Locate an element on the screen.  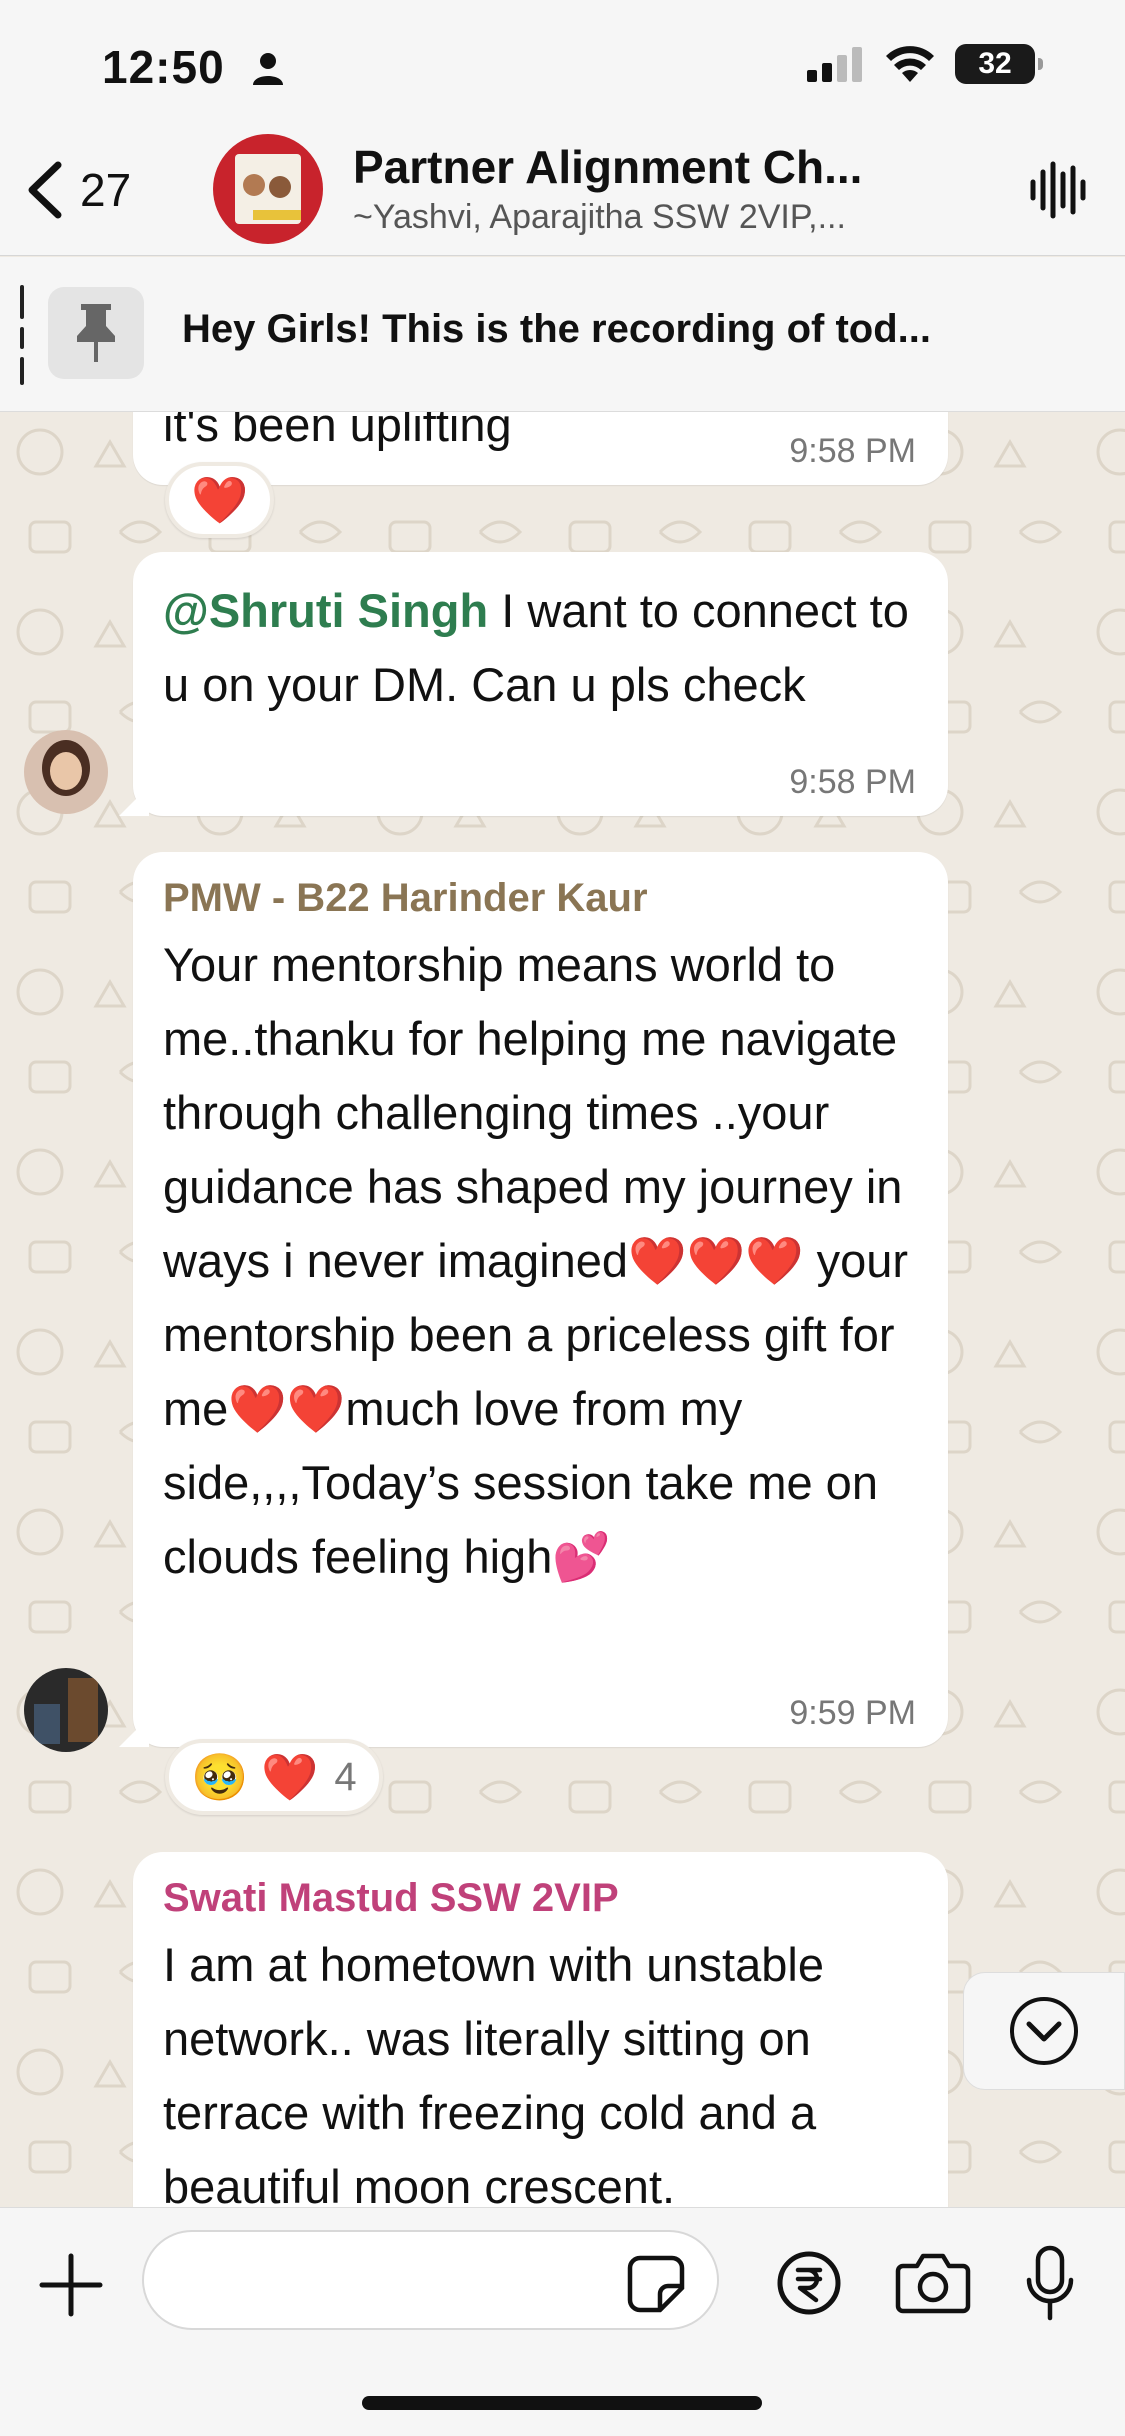
scroll-to-bottom-button is located at coordinates (1044, 2031).